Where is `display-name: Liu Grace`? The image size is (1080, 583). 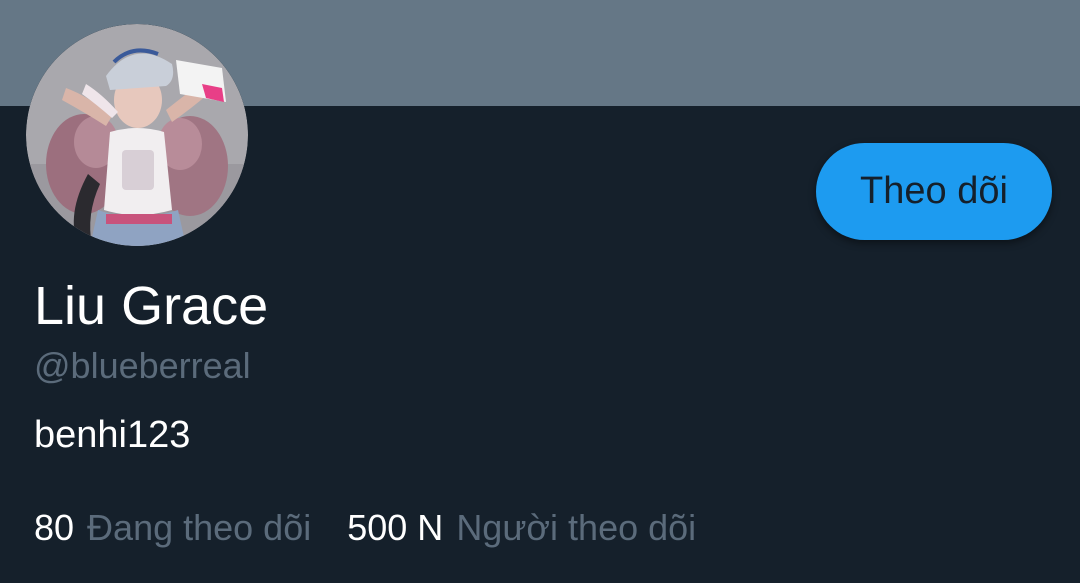
display-name: Liu Grace is located at coordinates (151, 306).